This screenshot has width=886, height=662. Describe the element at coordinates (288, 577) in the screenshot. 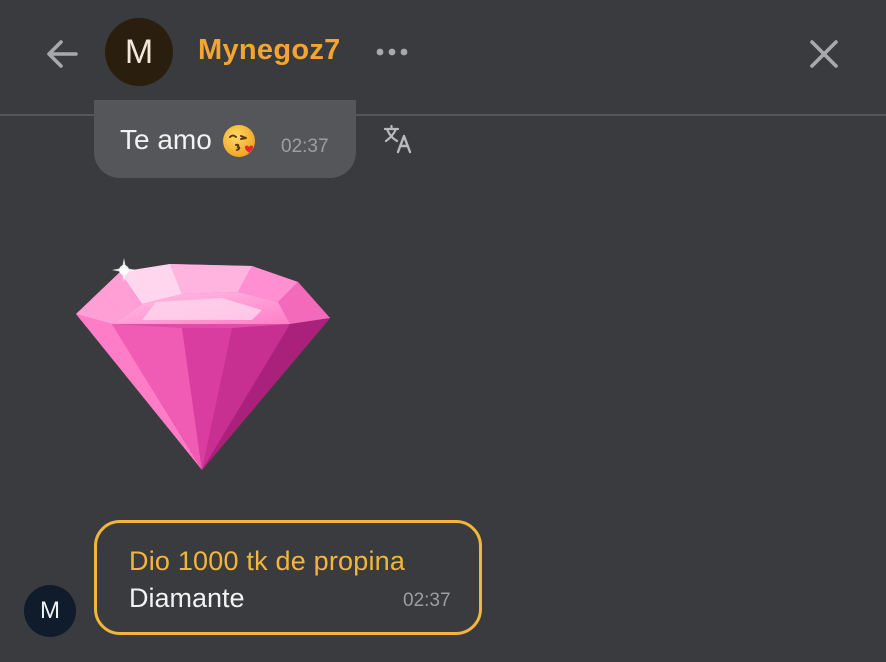

I see `gift-message-bubble` at that location.